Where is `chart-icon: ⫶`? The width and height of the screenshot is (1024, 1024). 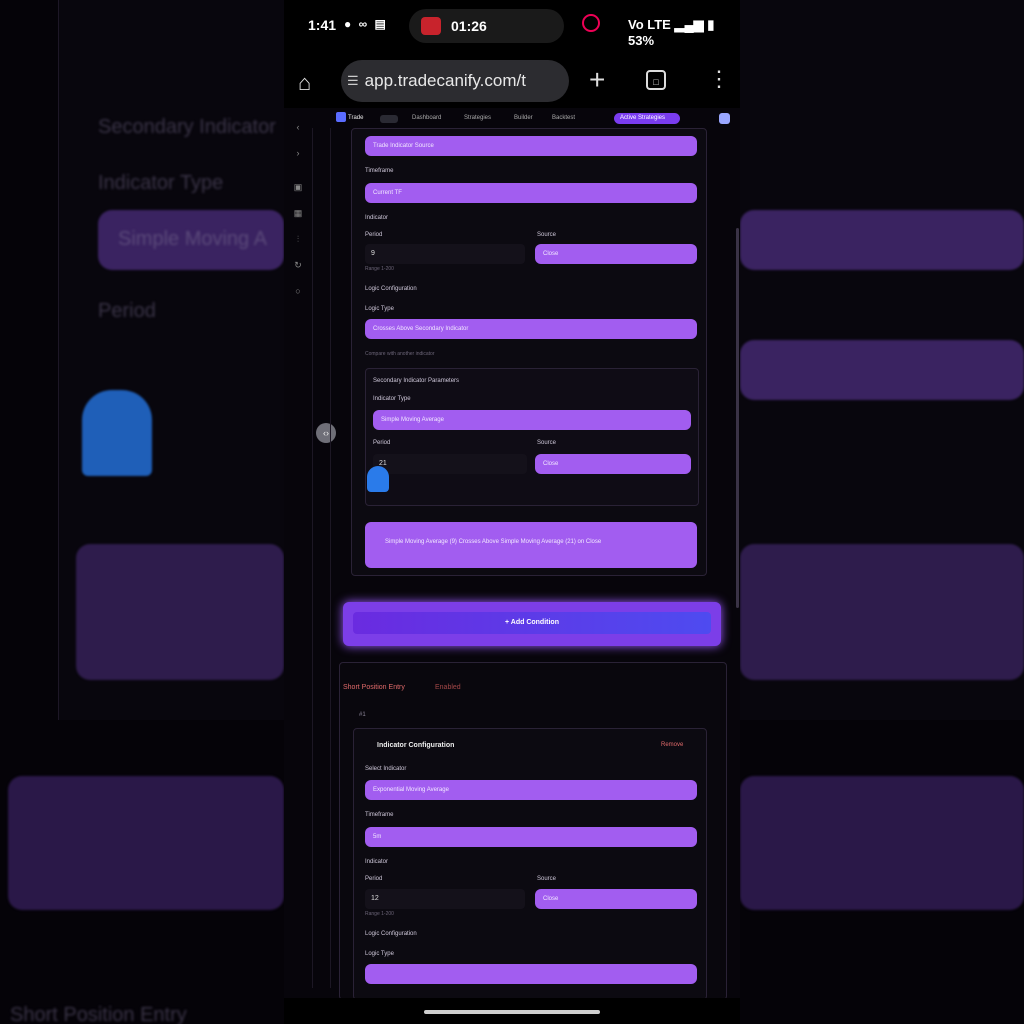
chart-icon: ⫶ is located at coordinates (298, 239).